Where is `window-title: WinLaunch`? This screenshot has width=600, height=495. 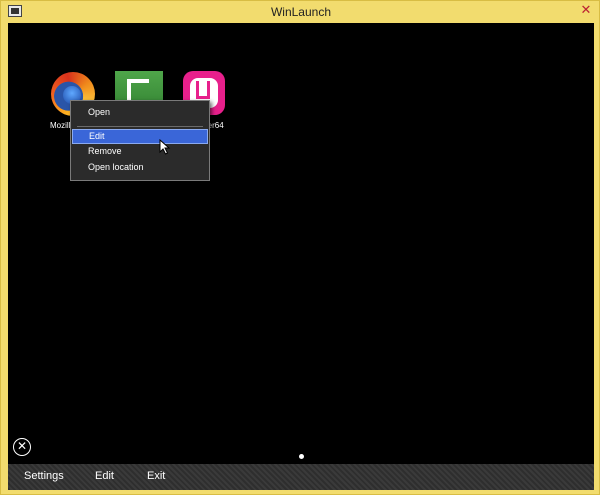
window-title: WinLaunch is located at coordinates (301, 12).